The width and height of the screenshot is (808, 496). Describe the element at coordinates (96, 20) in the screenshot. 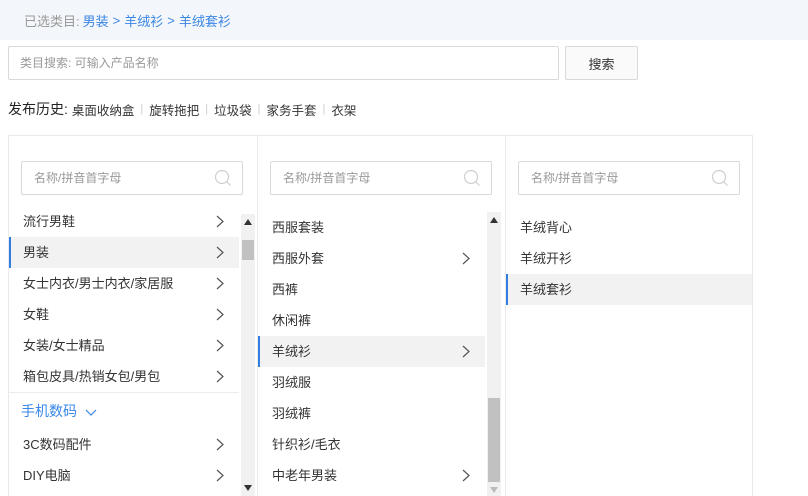

I see `path-level-1: 男装` at that location.